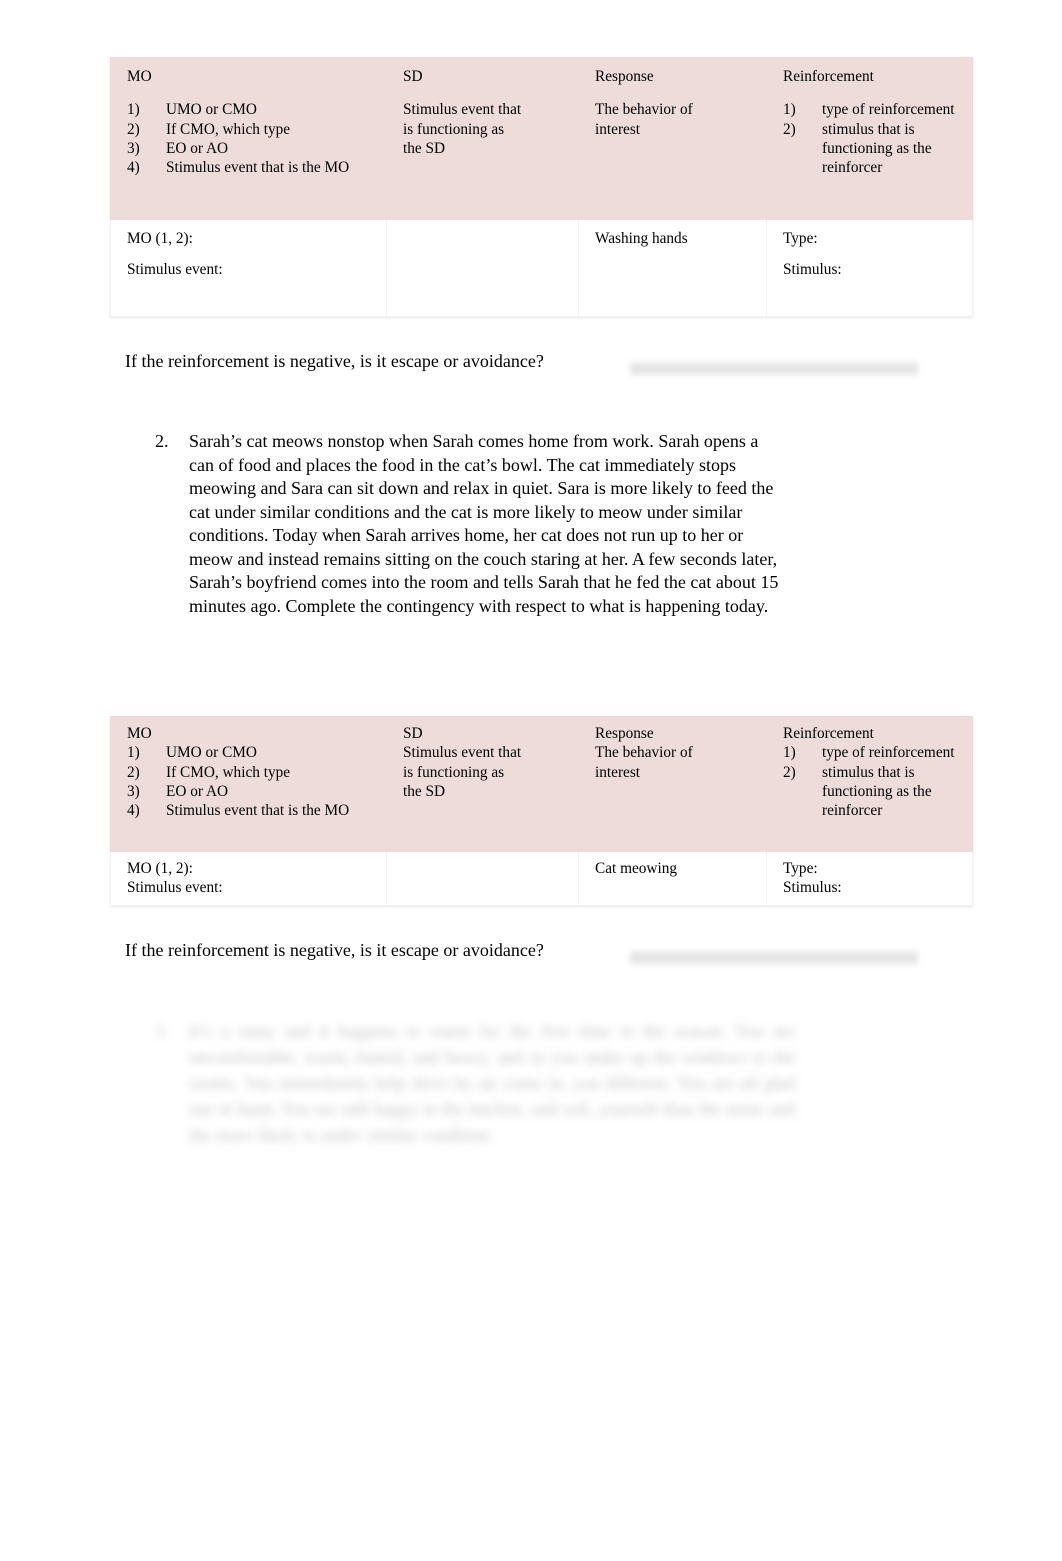 This screenshot has width=1062, height=1561. What do you see at coordinates (197, 791) in the screenshot?
I see `list-text: EO or AO` at bounding box center [197, 791].